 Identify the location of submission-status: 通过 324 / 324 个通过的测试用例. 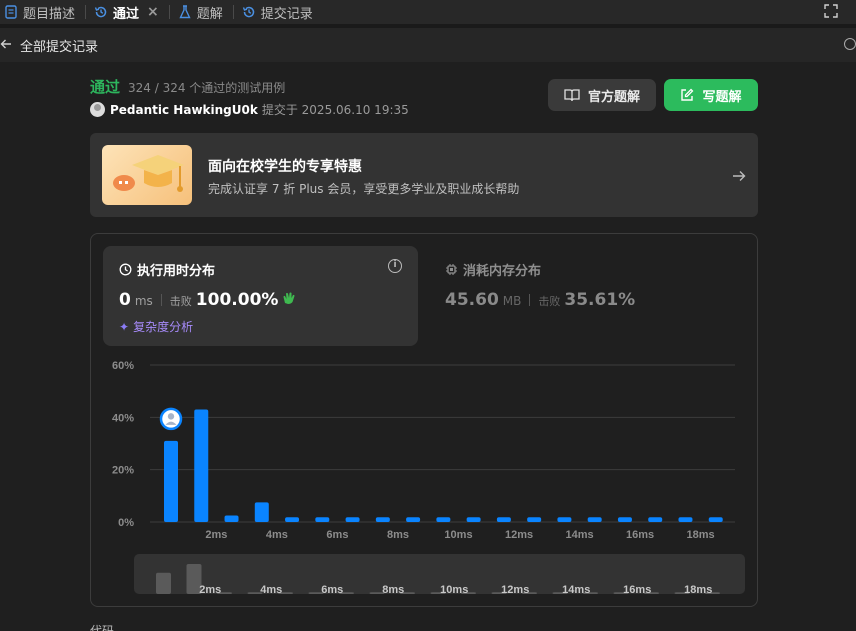
(187, 86).